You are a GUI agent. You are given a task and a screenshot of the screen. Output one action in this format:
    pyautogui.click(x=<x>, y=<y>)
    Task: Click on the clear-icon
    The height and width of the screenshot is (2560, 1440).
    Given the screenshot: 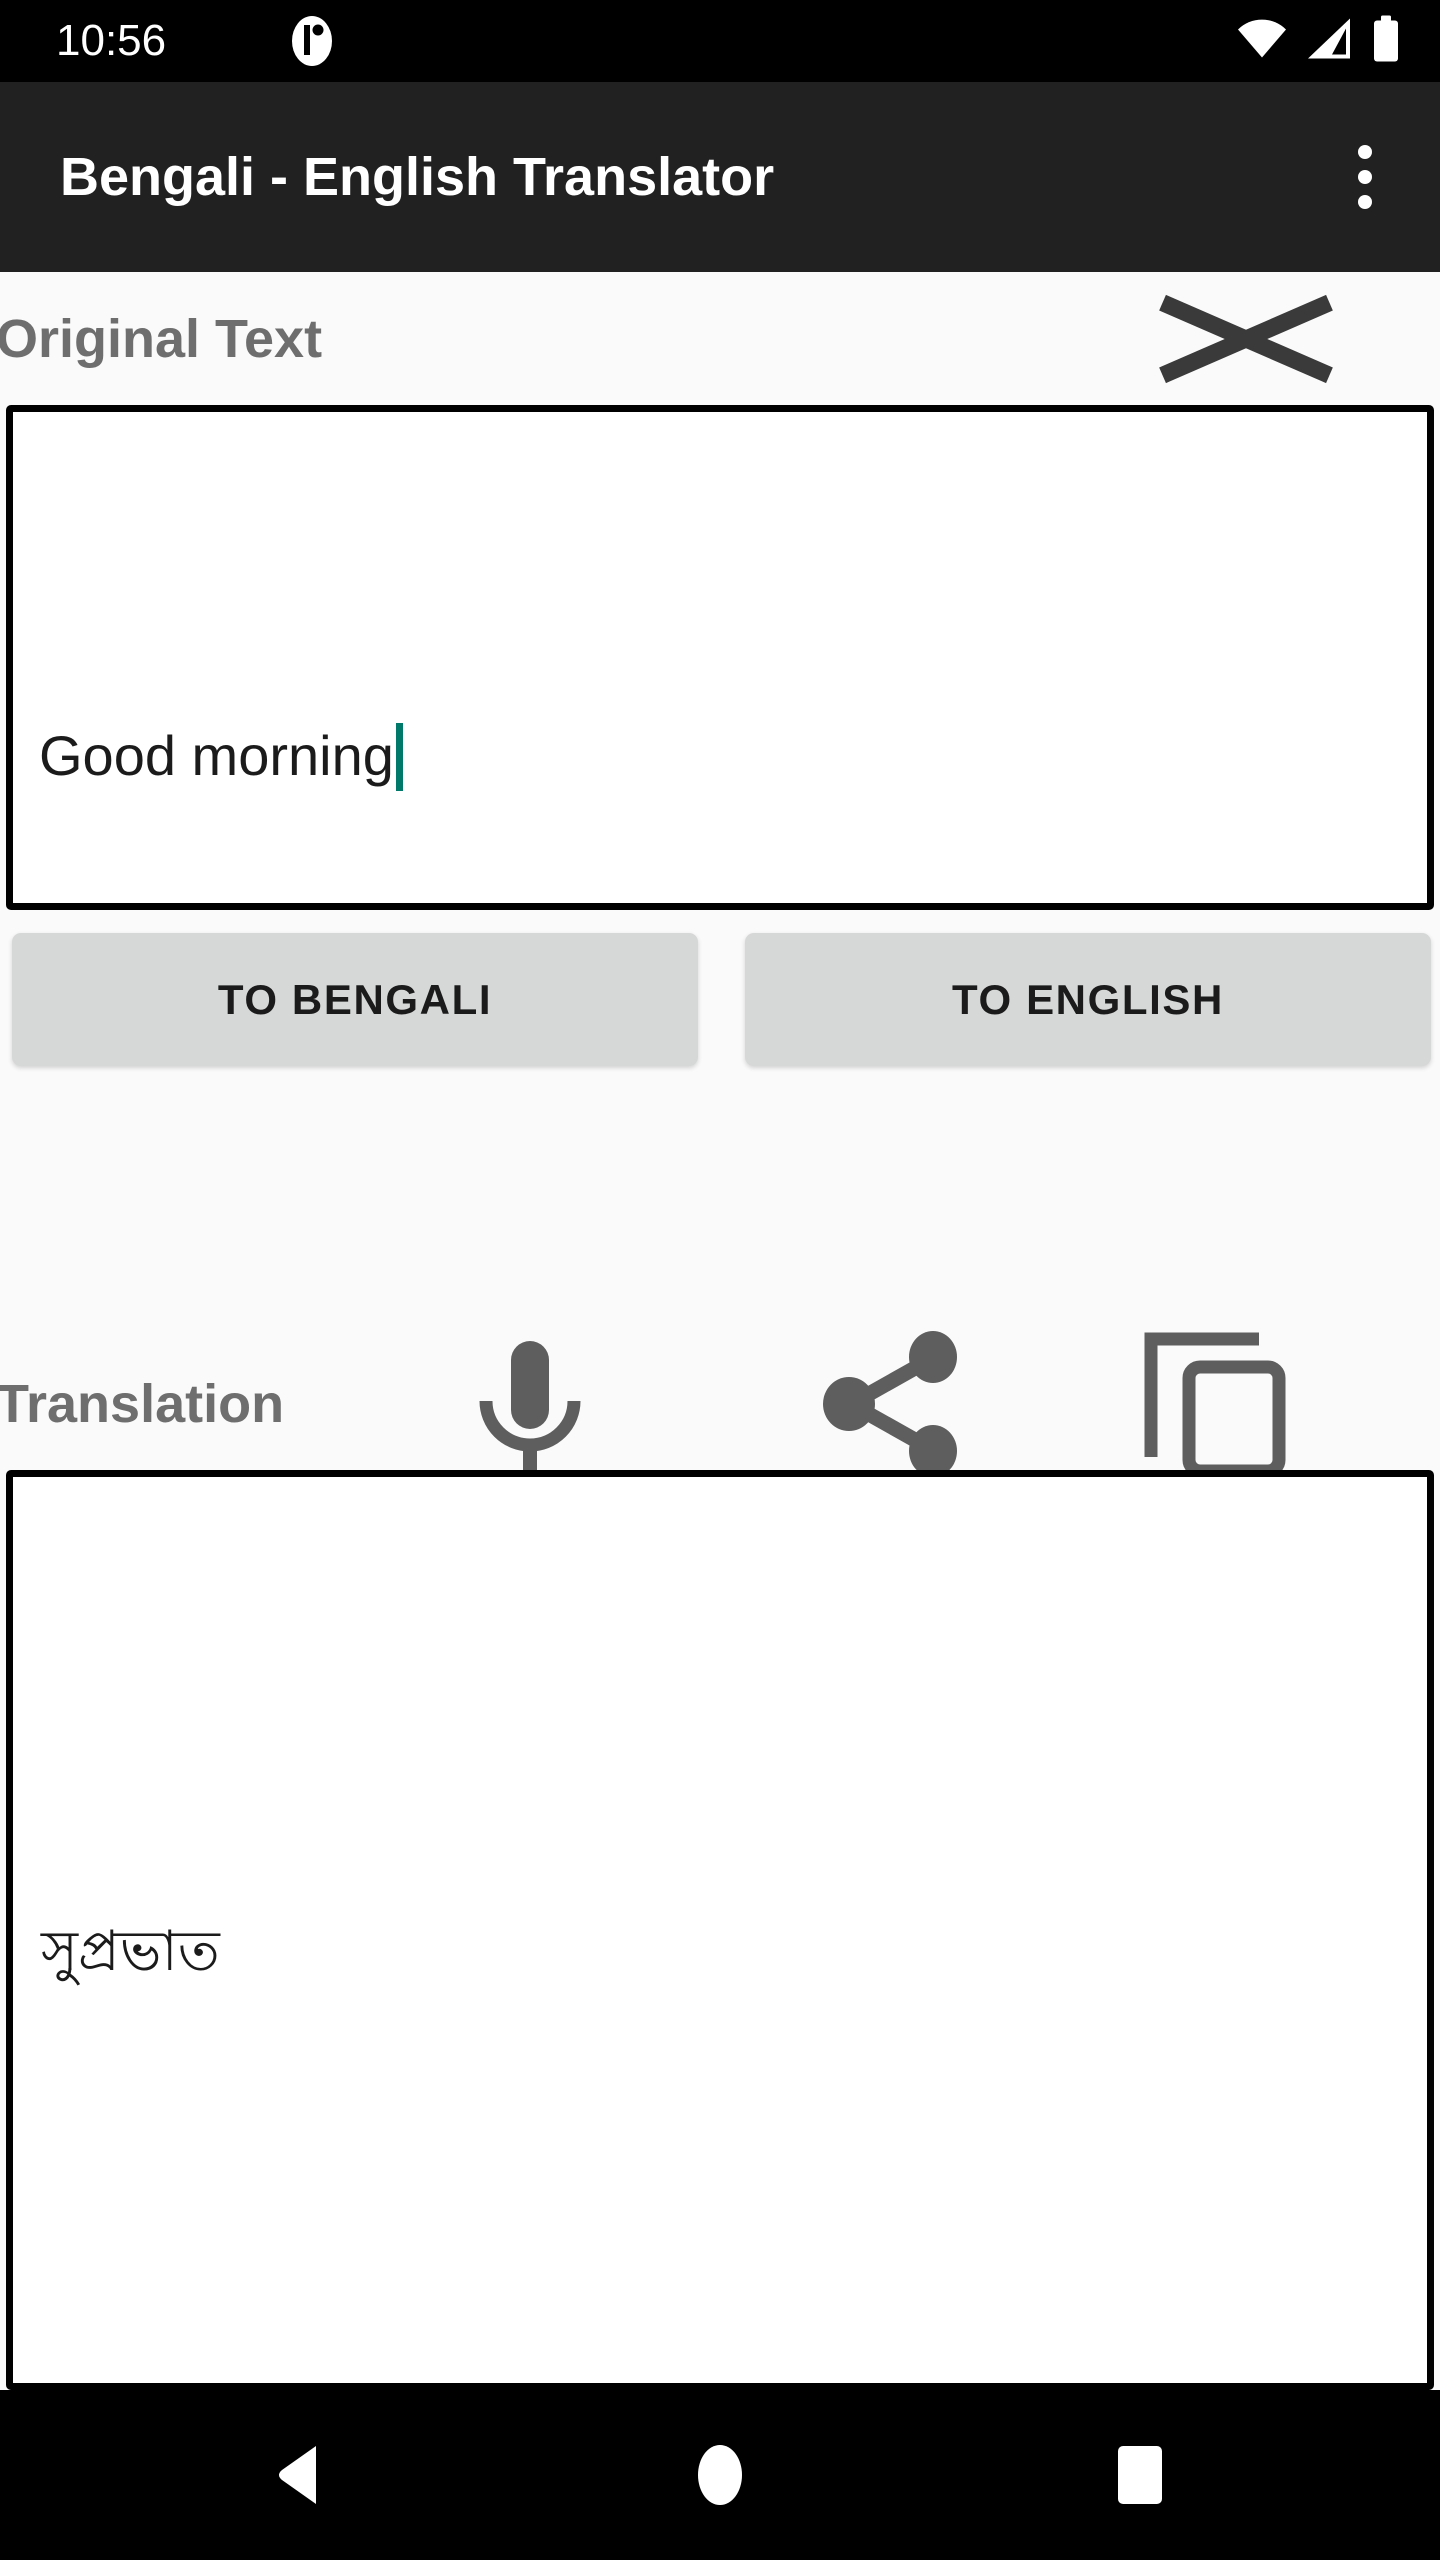 What is the action you would take?
    pyautogui.click(x=1246, y=338)
    